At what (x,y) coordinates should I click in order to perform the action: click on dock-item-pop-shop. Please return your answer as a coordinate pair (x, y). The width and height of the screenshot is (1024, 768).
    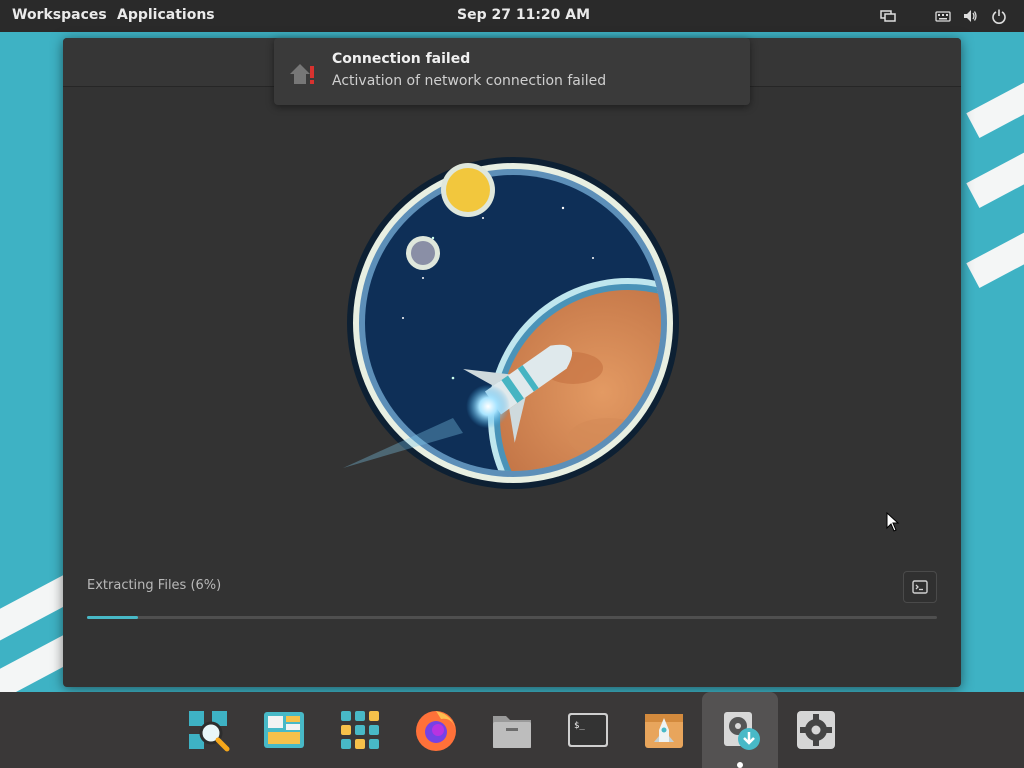
    Looking at the image, I should click on (664, 730).